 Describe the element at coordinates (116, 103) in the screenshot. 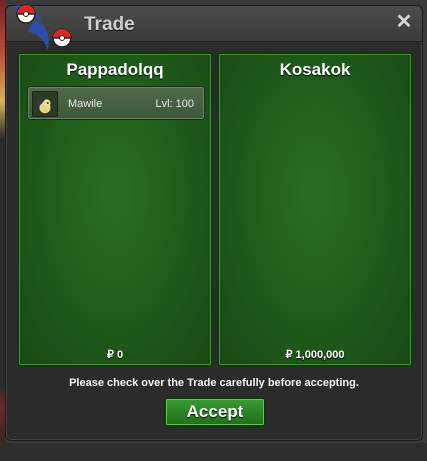

I see `offered-pokemon-slot: Mawile Lvl: 100` at that location.